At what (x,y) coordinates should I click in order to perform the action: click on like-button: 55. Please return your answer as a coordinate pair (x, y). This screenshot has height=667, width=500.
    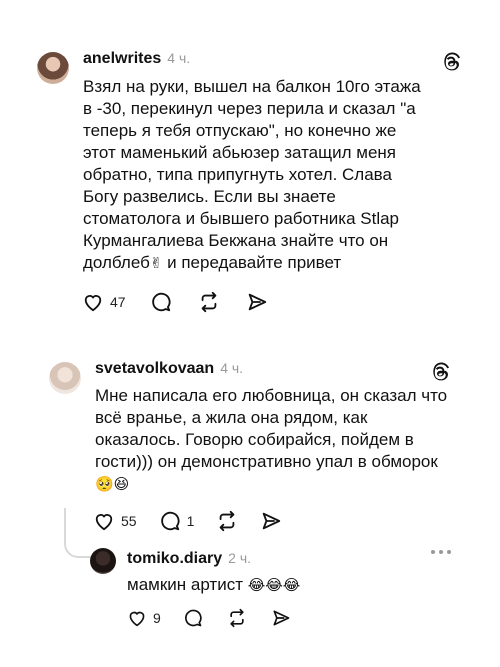
    Looking at the image, I should click on (115, 521).